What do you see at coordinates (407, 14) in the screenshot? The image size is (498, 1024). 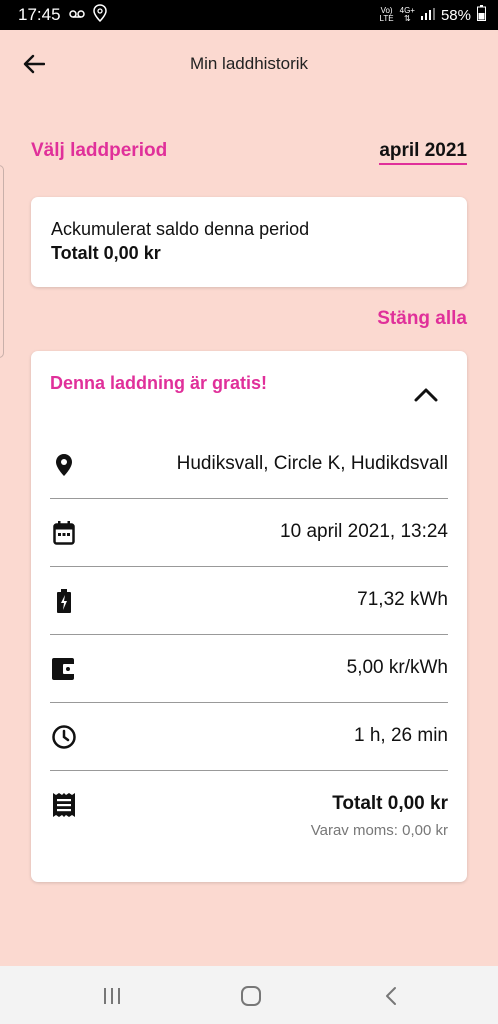 I see `data-indicator: 4G+ ⇅` at bounding box center [407, 14].